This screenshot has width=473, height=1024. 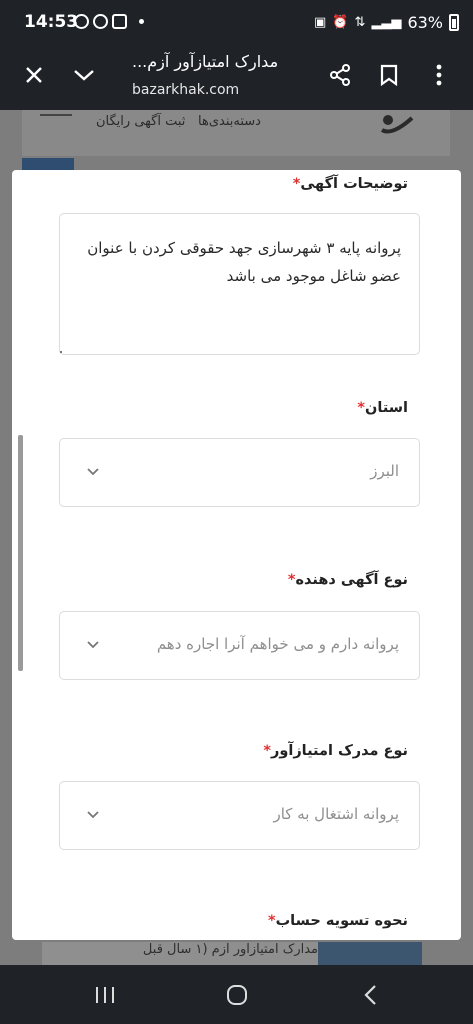 What do you see at coordinates (382, 408) in the screenshot?
I see `province-label: استان*` at bounding box center [382, 408].